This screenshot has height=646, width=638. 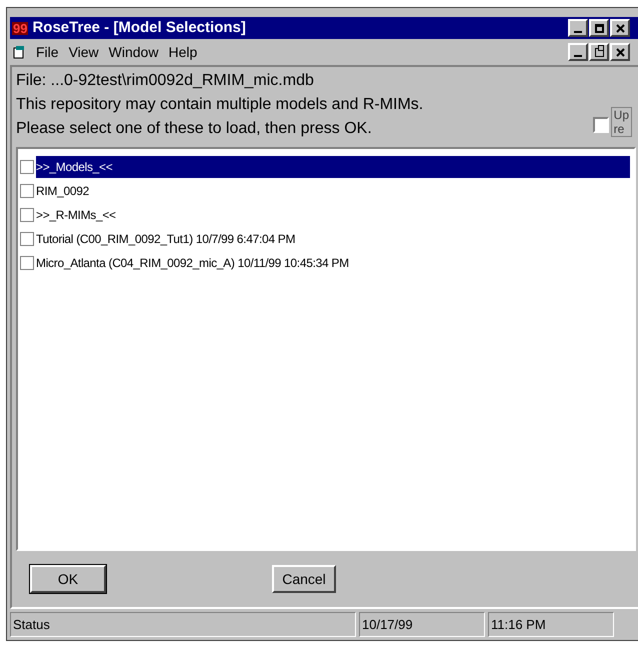 What do you see at coordinates (621, 122) in the screenshot?
I see `option-label: Up re` at bounding box center [621, 122].